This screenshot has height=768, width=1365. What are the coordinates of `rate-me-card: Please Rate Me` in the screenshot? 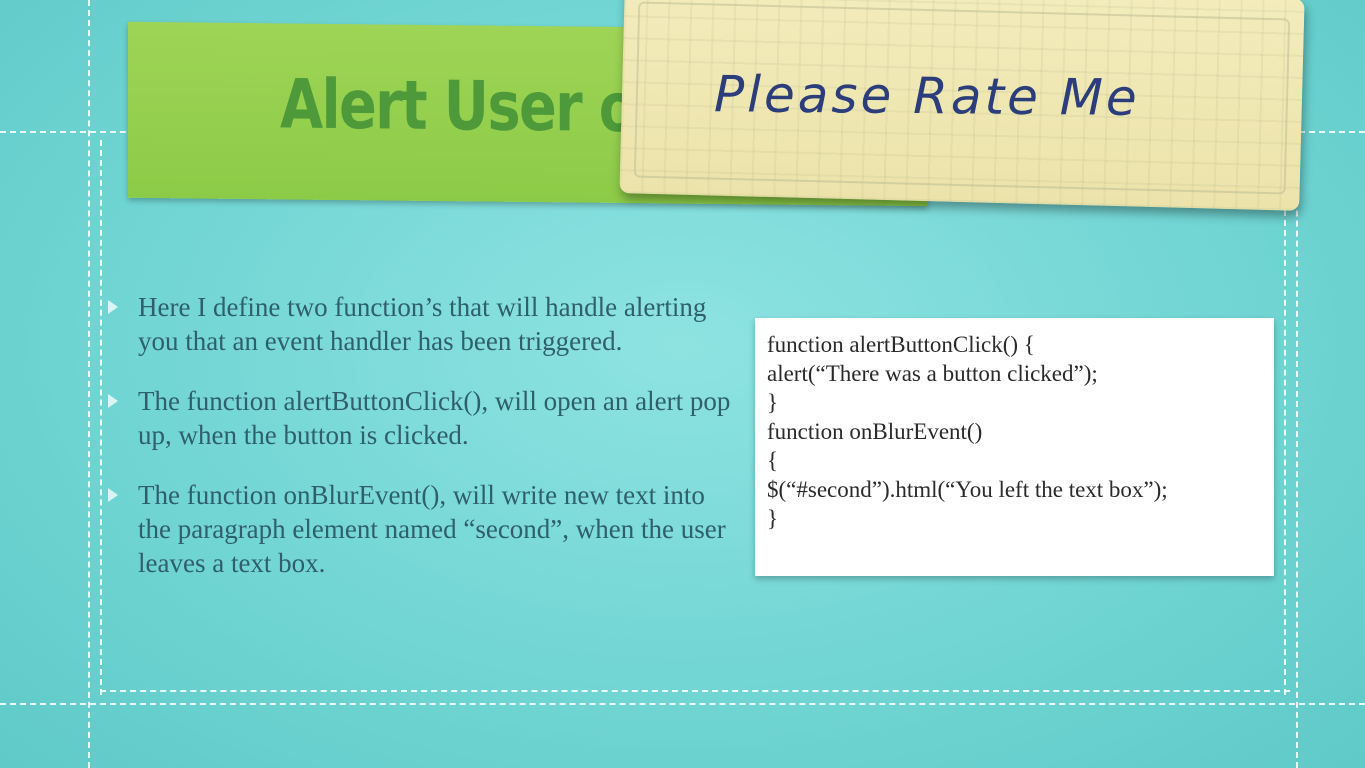 It's located at (962, 105).